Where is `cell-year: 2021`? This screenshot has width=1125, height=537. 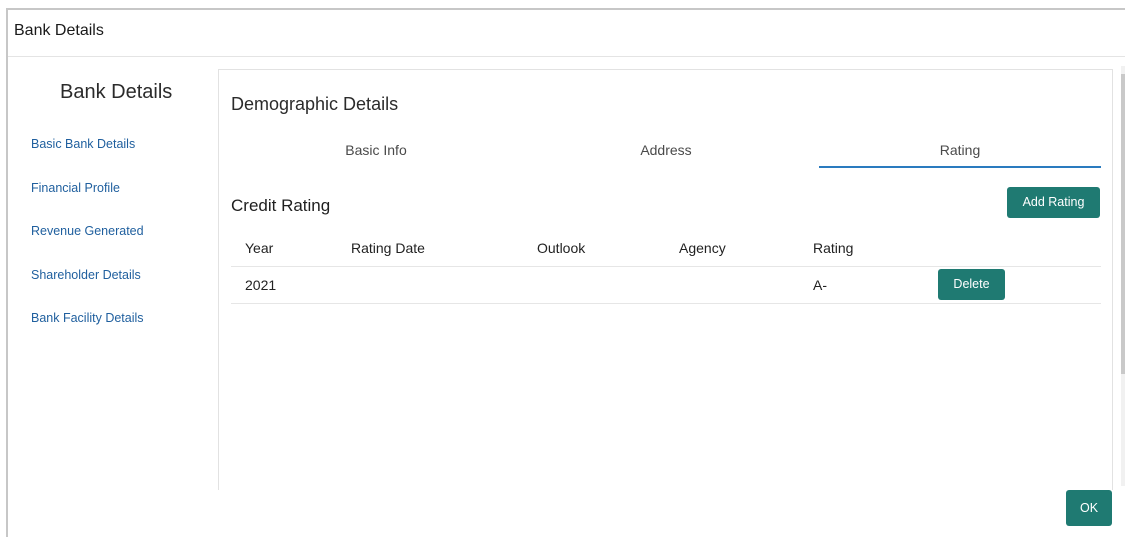 cell-year: 2021 is located at coordinates (261, 285).